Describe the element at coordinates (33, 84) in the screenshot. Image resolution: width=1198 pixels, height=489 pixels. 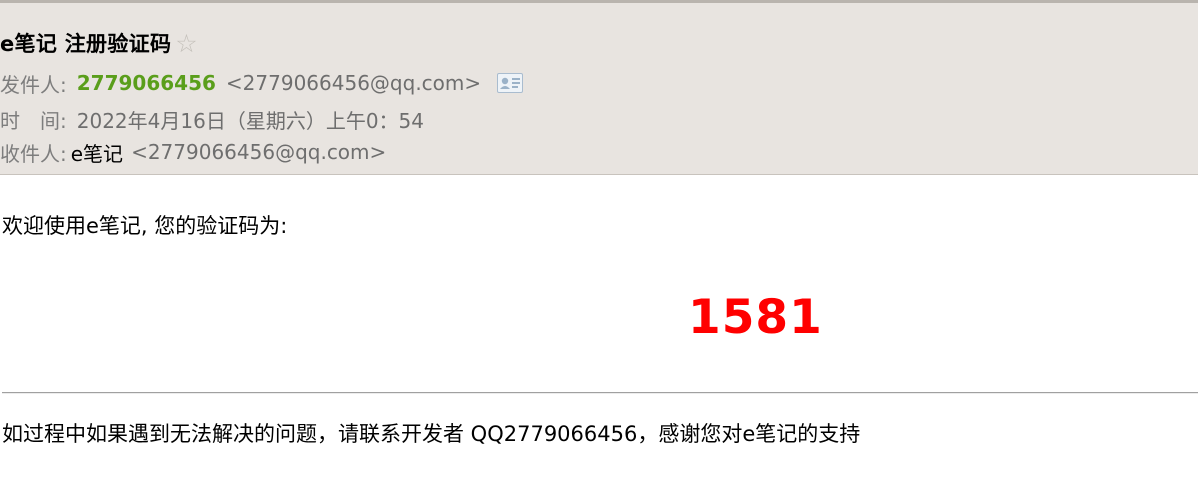
I see `sender-label: 发件人:` at that location.